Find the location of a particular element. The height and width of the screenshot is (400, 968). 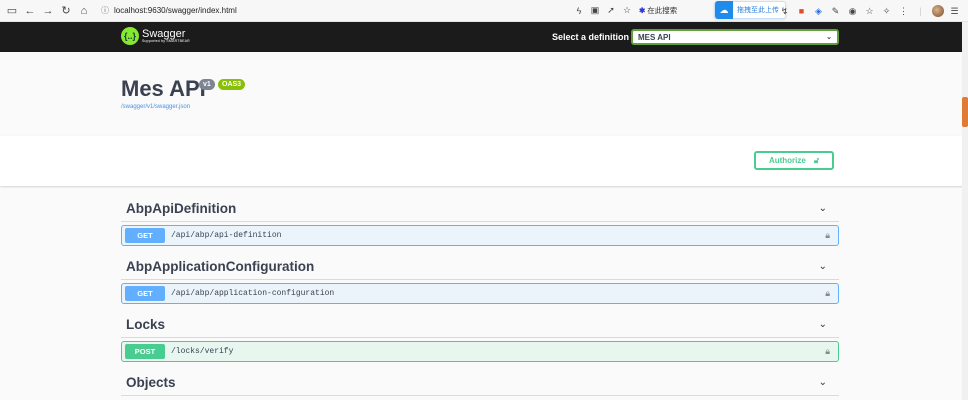

search-engine: ✱ 在此搜索 is located at coordinates (658, 10).